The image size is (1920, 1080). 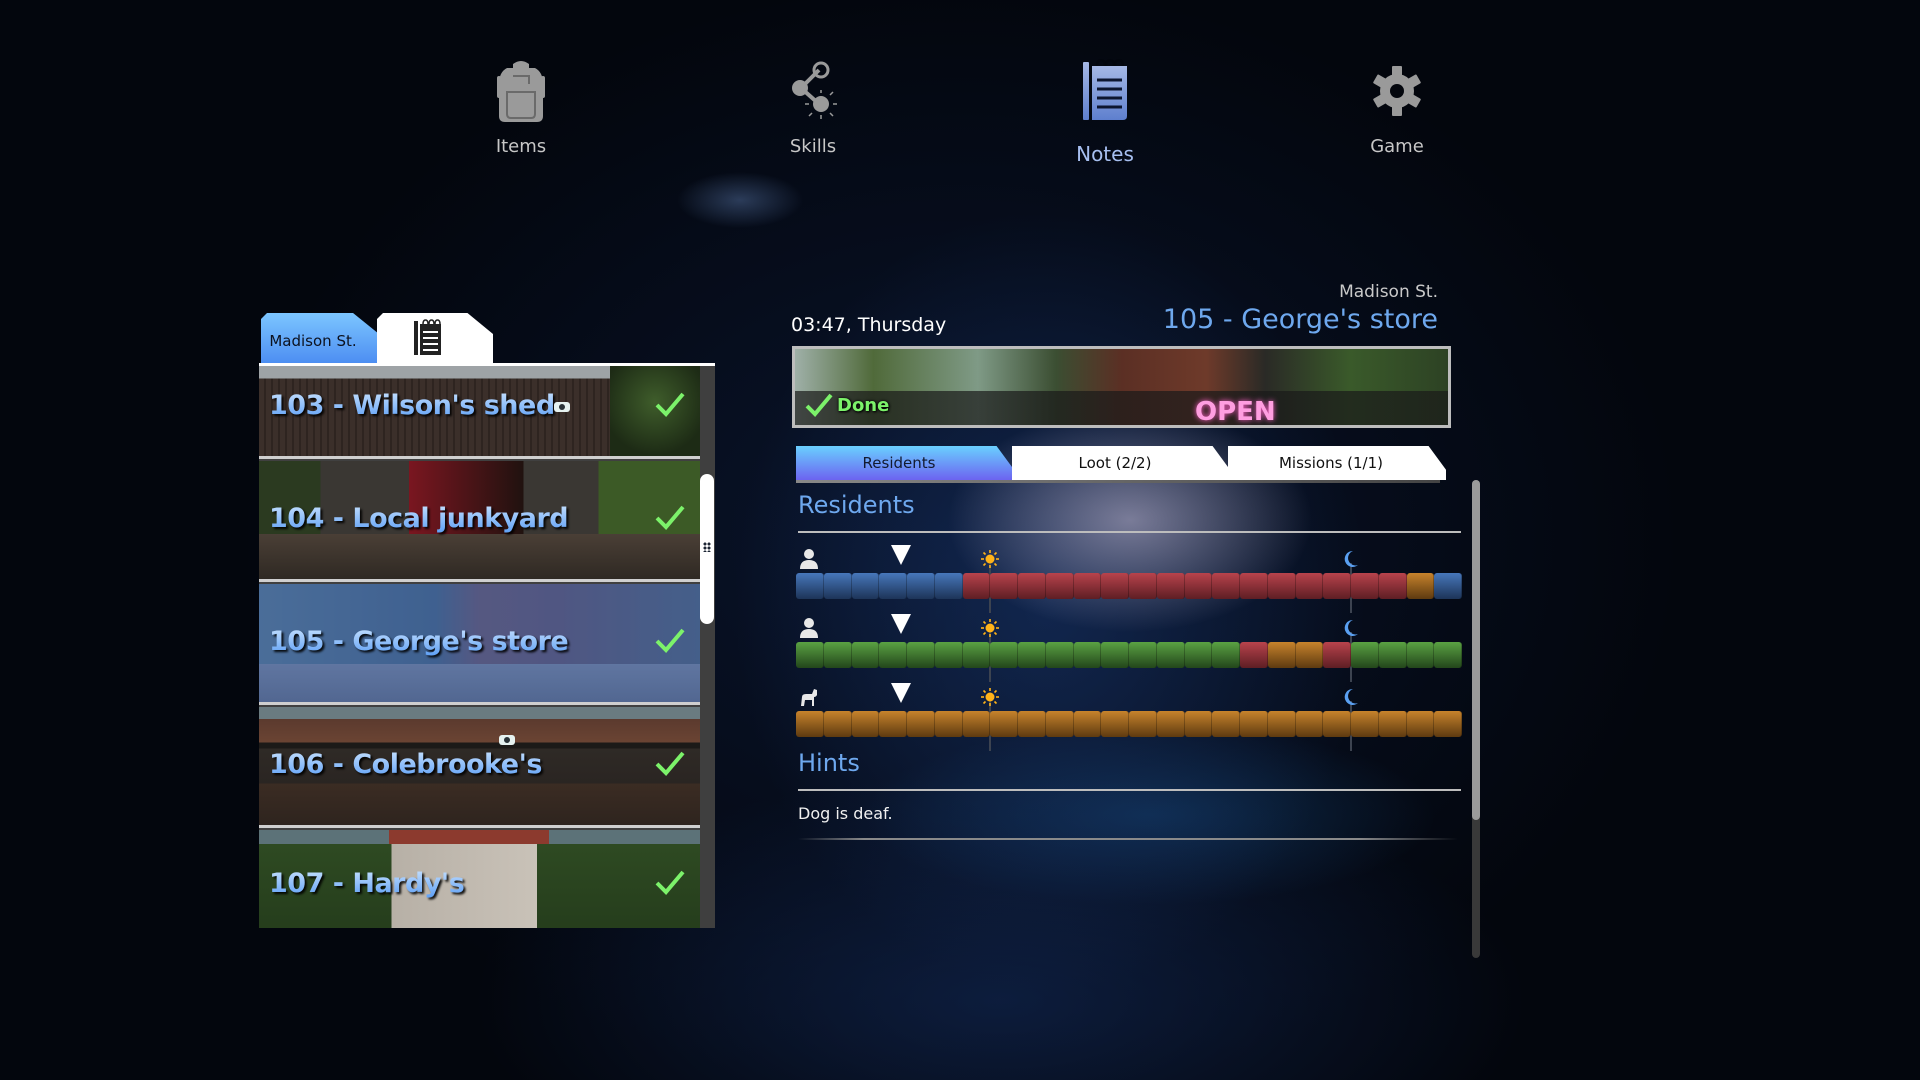 I want to click on location-item-103: 103 - Wilson's shed, so click(x=479, y=412).